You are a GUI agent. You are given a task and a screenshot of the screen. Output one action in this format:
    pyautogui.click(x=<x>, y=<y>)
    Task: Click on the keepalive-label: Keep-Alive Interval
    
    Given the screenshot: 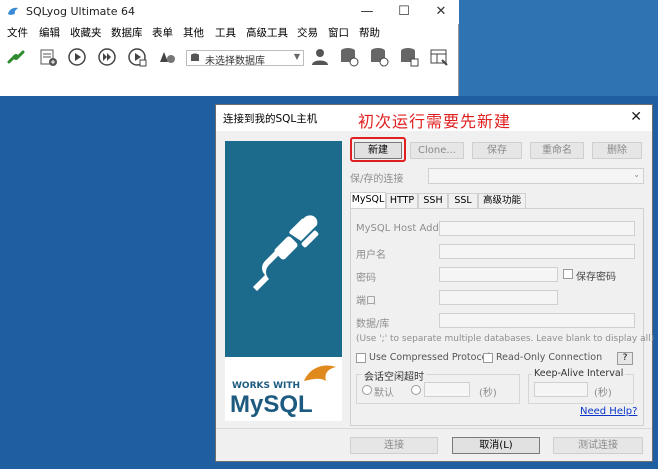 What is the action you would take?
    pyautogui.click(x=579, y=373)
    